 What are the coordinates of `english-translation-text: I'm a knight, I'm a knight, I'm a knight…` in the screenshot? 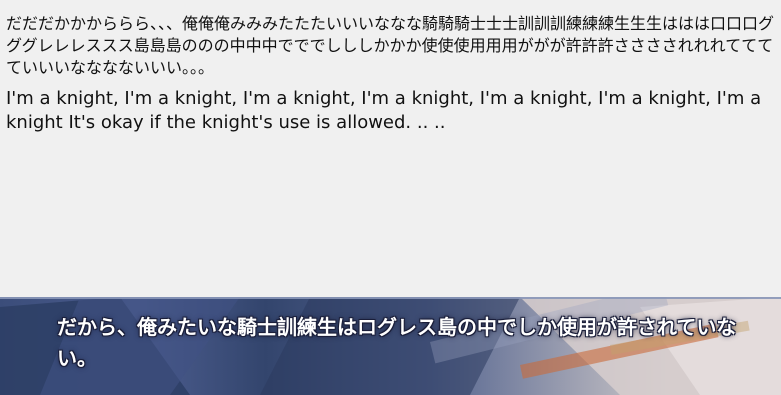 It's located at (384, 110).